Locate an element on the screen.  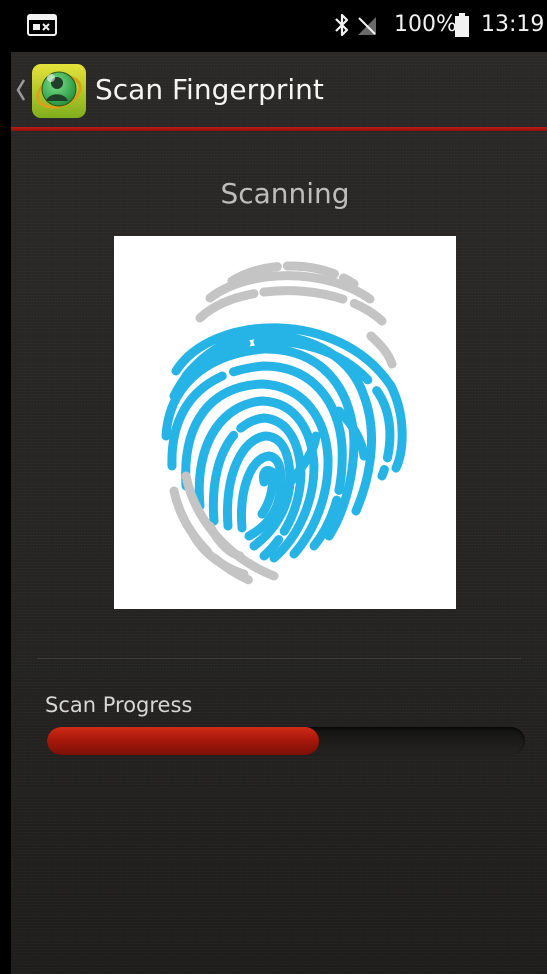
scan-status-text: Scanning is located at coordinates (285, 193).